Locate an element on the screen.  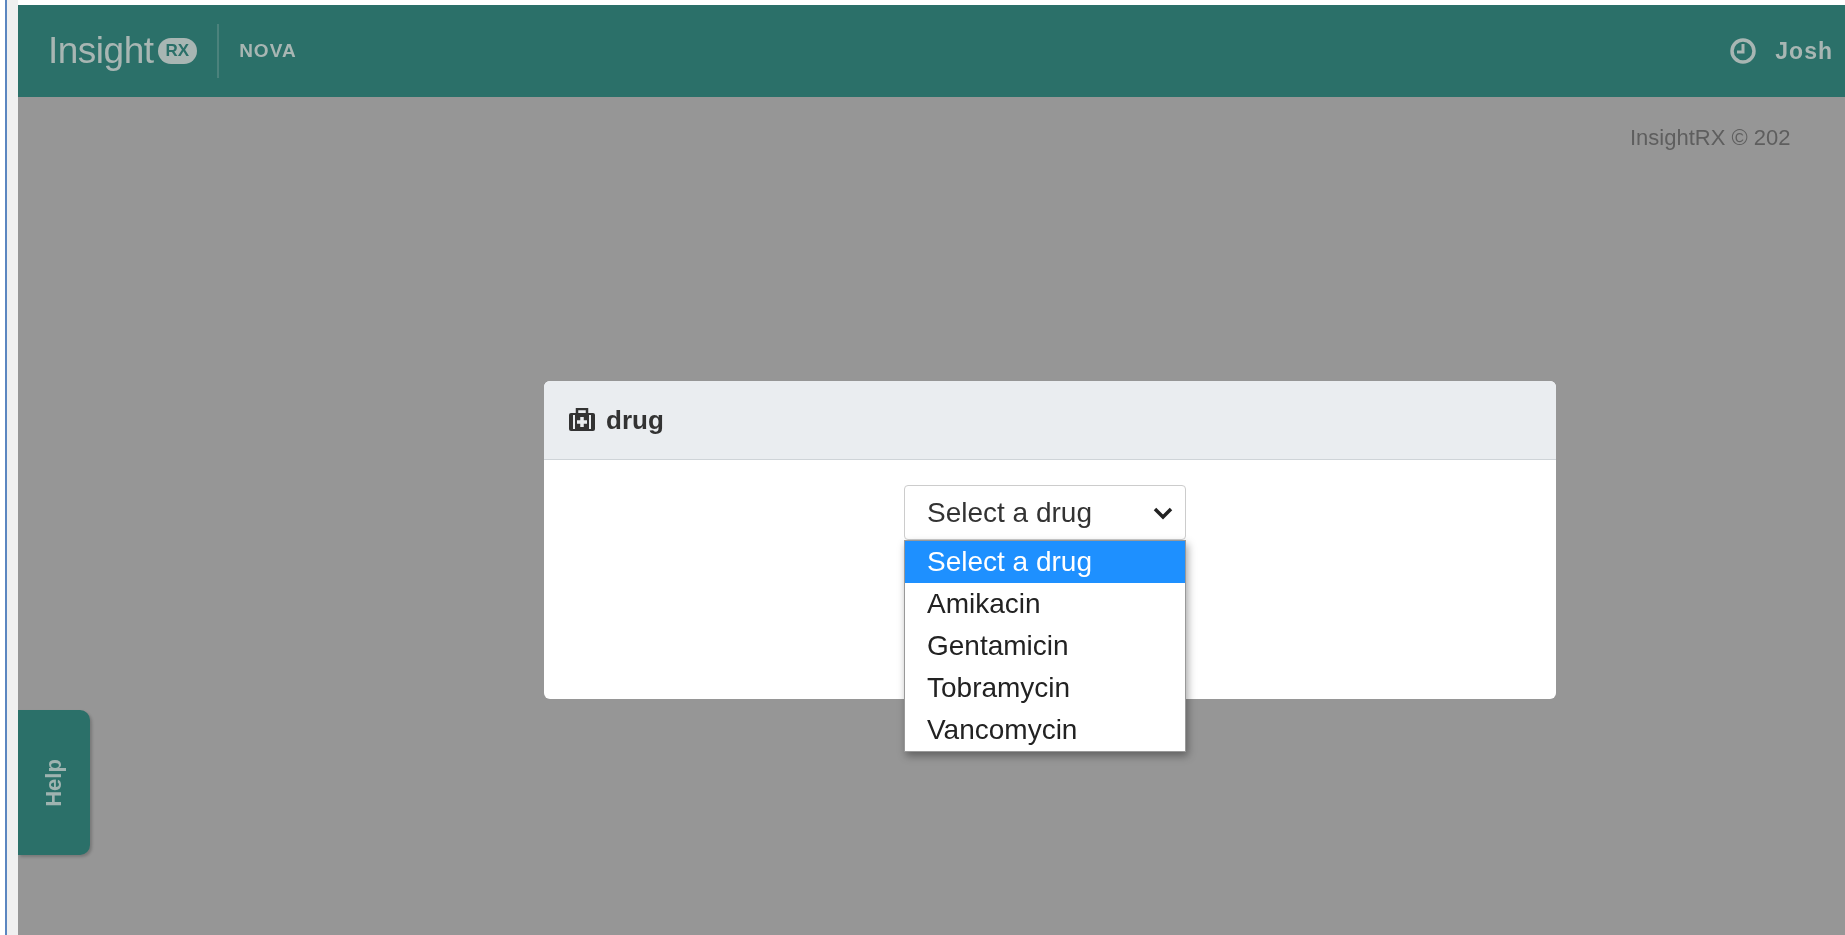
product-name: NOVA is located at coordinates (268, 51).